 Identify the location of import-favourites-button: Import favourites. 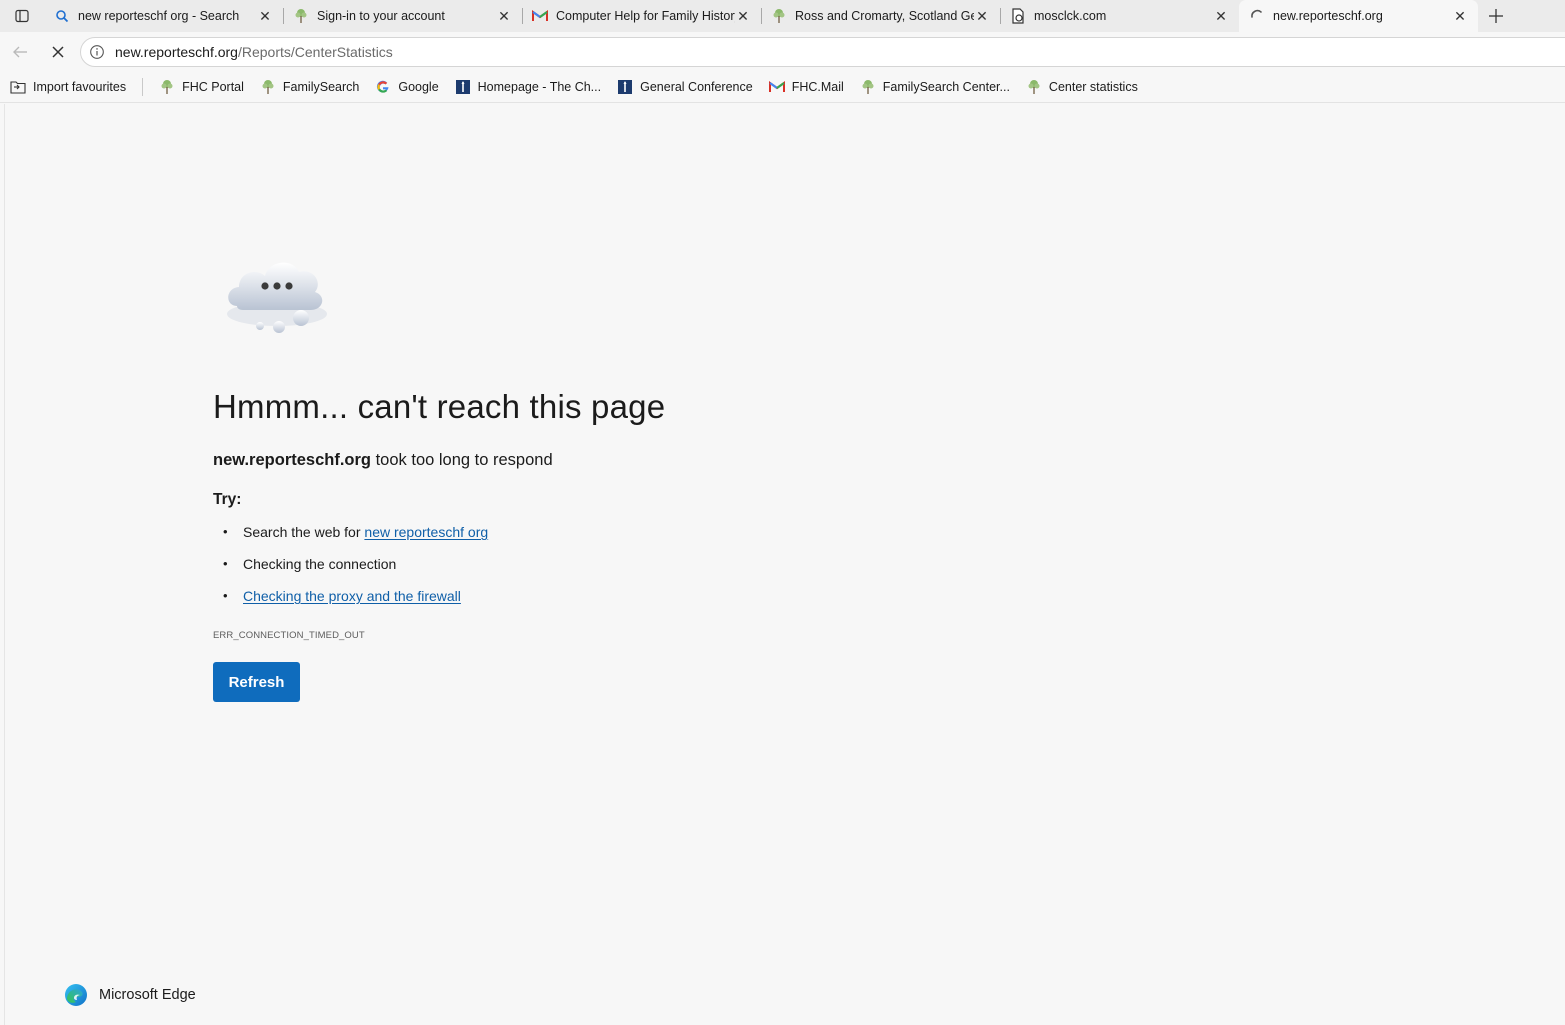
(68, 87).